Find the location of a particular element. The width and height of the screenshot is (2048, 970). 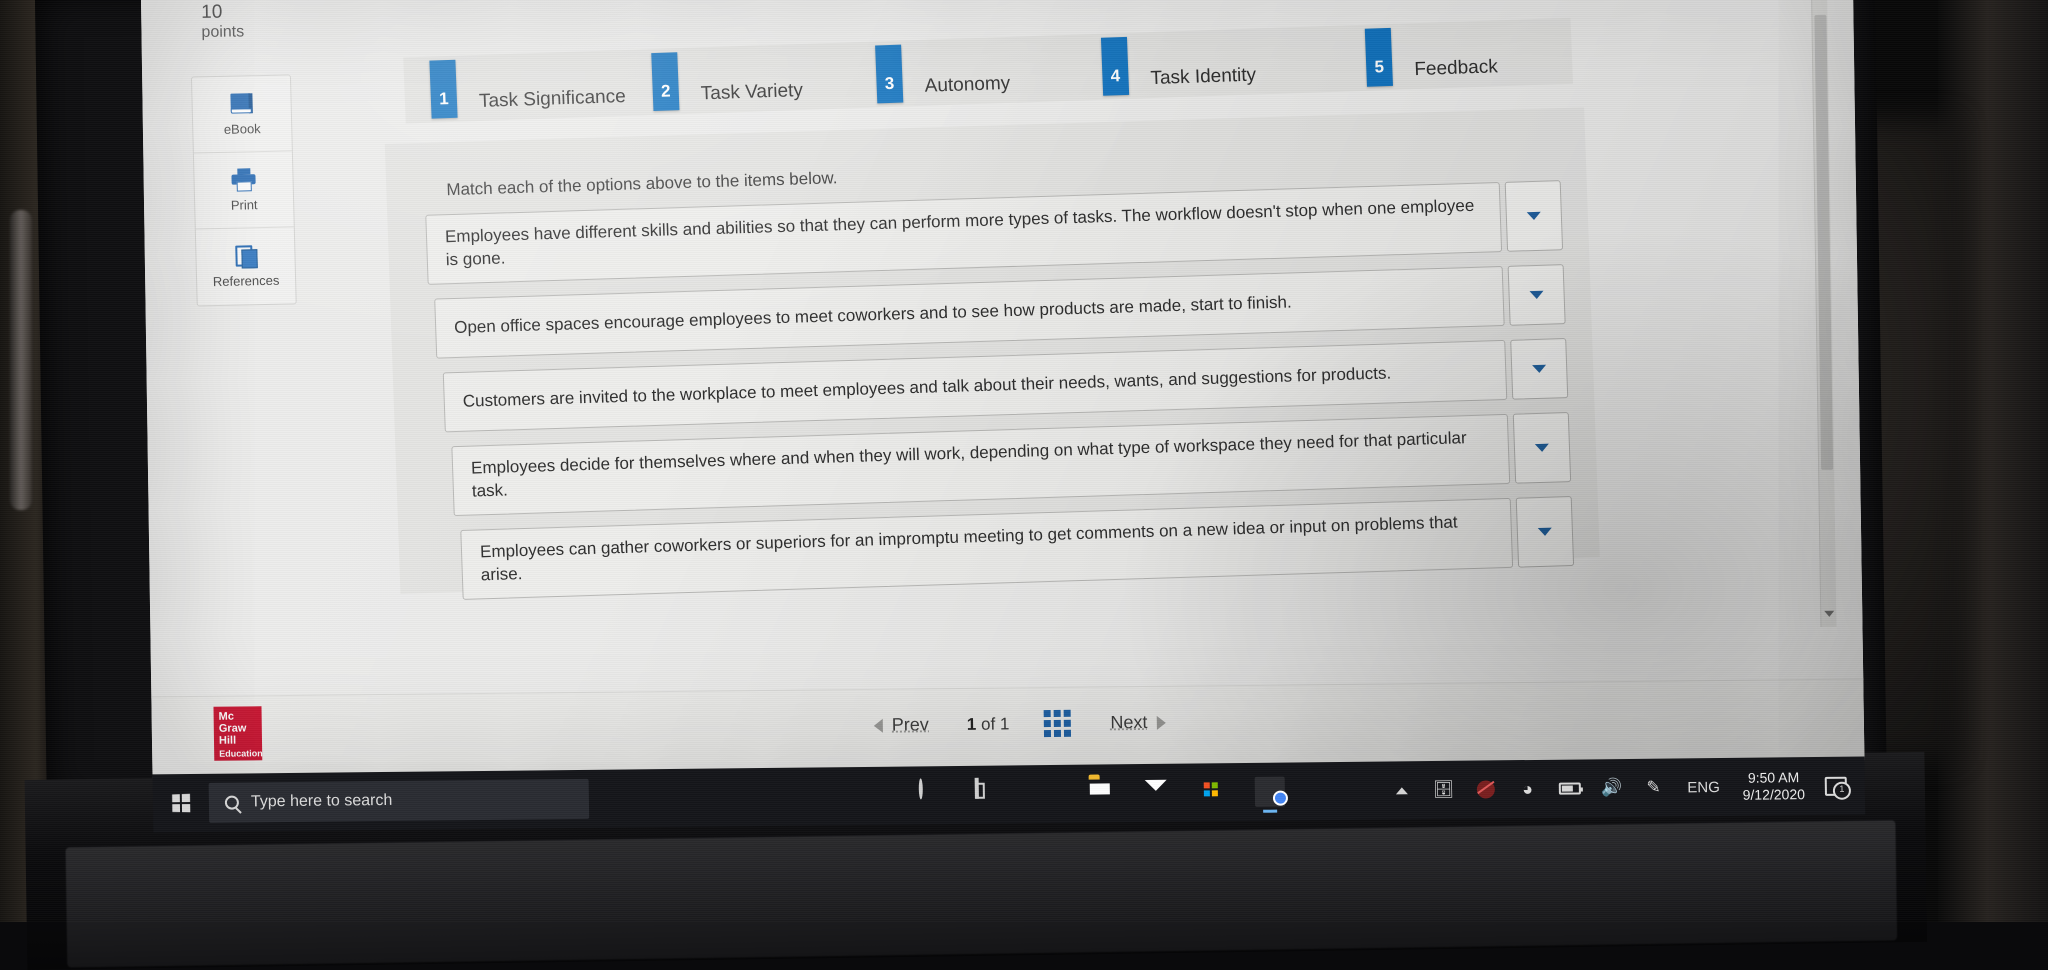

start-button is located at coordinates (181, 803).